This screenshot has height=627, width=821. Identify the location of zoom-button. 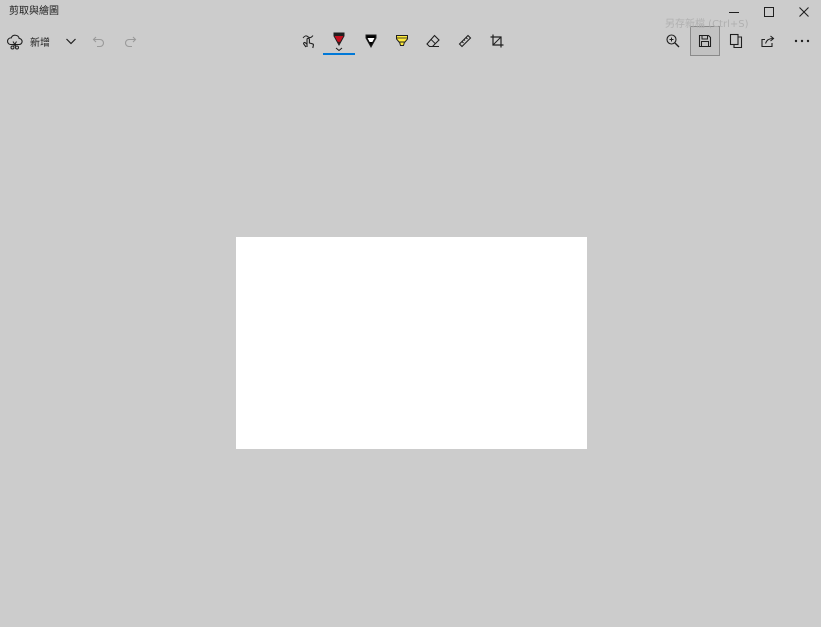
(673, 41).